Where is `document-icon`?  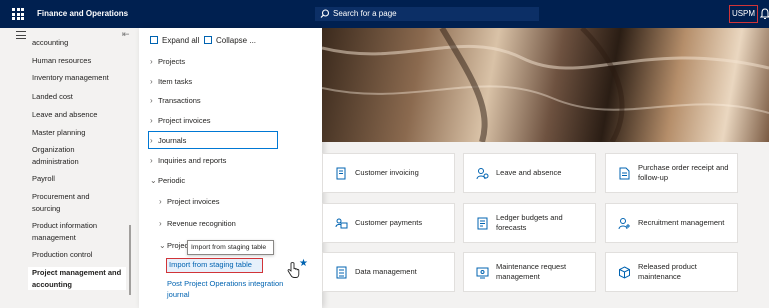 document-icon is located at coordinates (624, 173).